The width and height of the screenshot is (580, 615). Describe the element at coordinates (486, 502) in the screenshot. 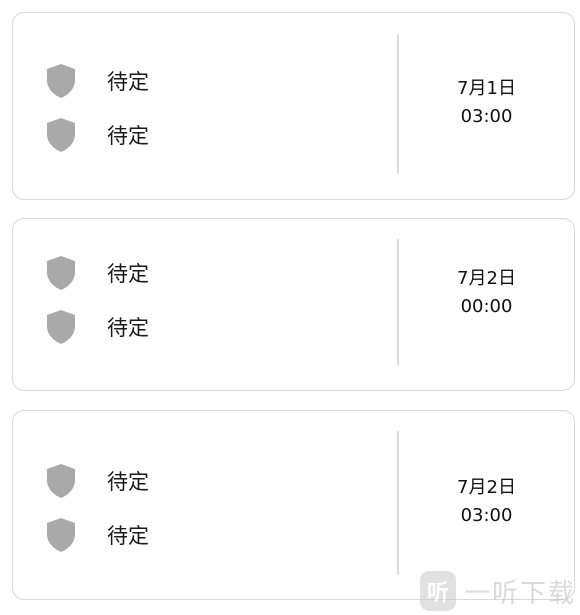

I see `match-time: 7月2日 03:00` at that location.